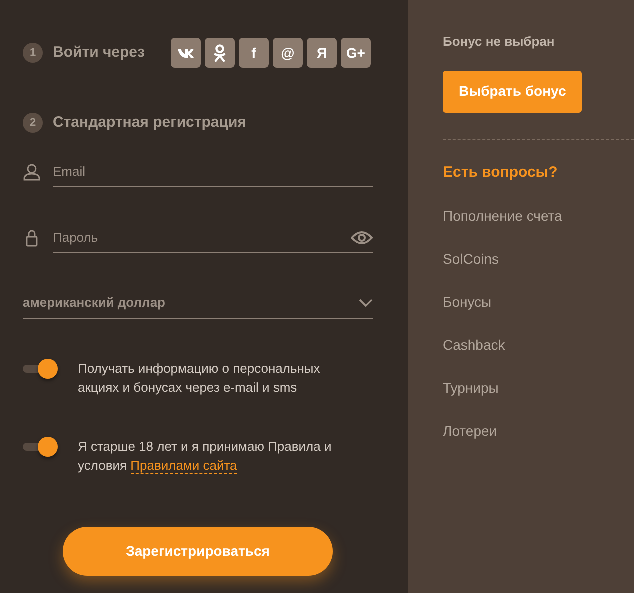  Describe the element at coordinates (205, 456) in the screenshot. I see `consent-text: Я старше 18 лет и я принимаю Правила и условия Правилами сайта` at that location.